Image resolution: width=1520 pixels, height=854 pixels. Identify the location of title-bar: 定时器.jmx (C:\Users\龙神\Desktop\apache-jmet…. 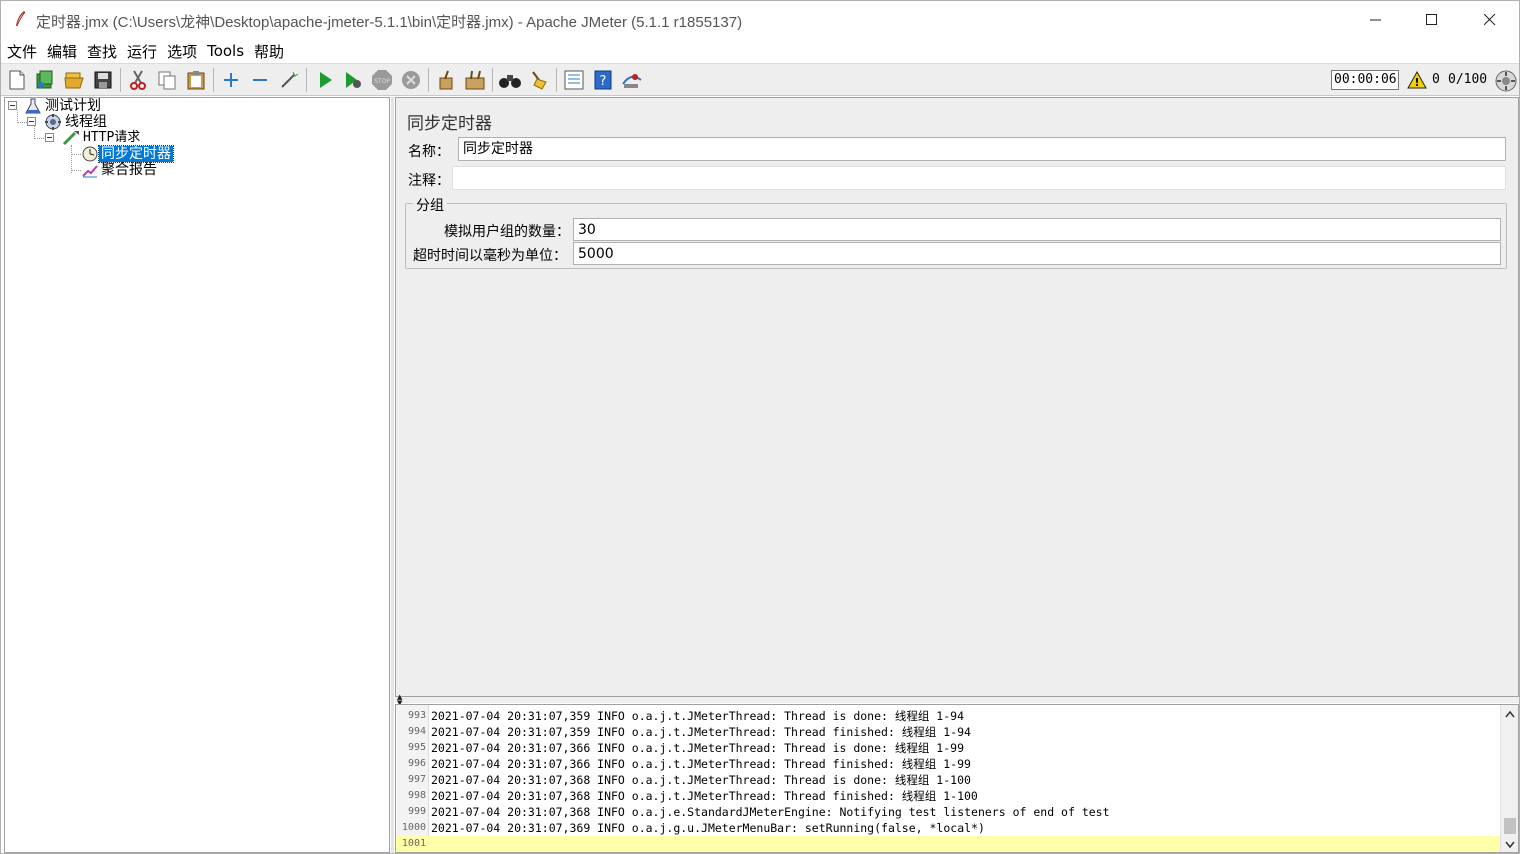
(760, 19).